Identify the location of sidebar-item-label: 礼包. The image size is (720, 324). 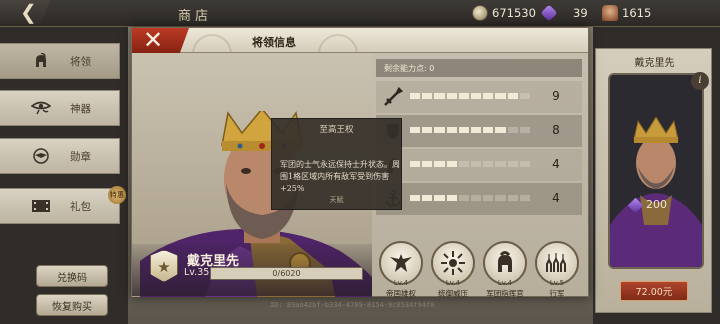
(80, 206).